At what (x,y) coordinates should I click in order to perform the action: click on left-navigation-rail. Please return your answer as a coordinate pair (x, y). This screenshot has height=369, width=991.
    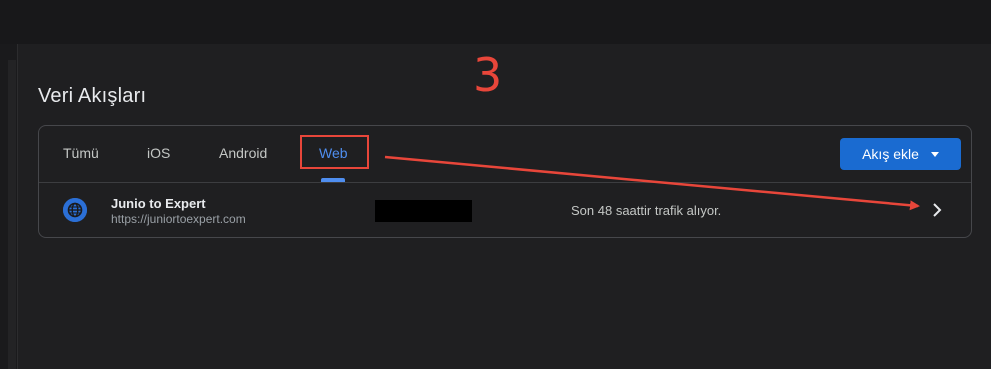
    Looking at the image, I should click on (9, 206).